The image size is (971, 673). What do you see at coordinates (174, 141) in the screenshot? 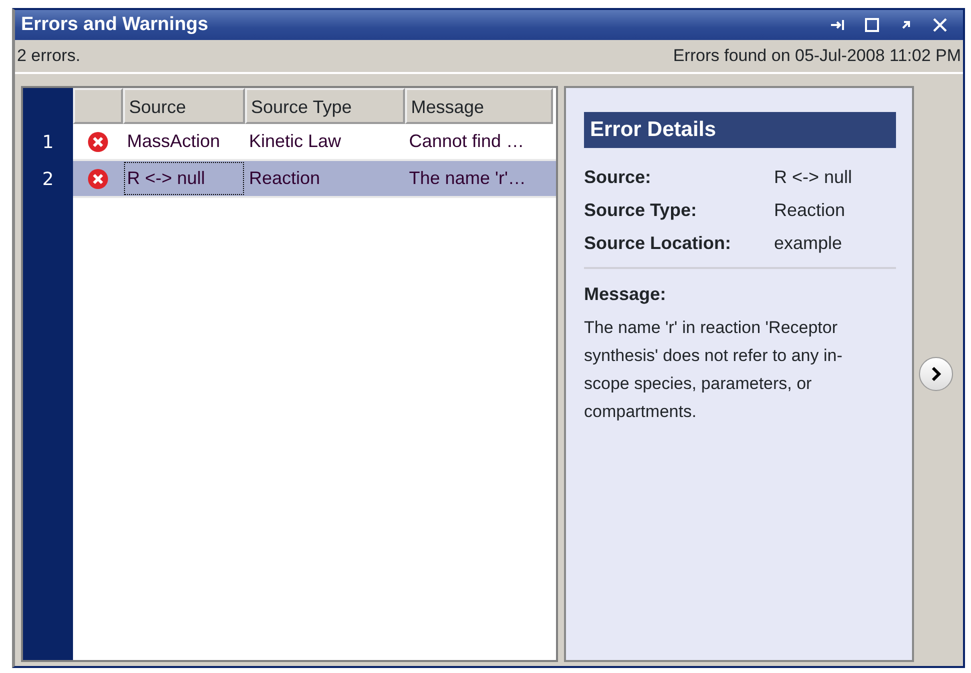
I see `table-cell-text: MassAction` at bounding box center [174, 141].